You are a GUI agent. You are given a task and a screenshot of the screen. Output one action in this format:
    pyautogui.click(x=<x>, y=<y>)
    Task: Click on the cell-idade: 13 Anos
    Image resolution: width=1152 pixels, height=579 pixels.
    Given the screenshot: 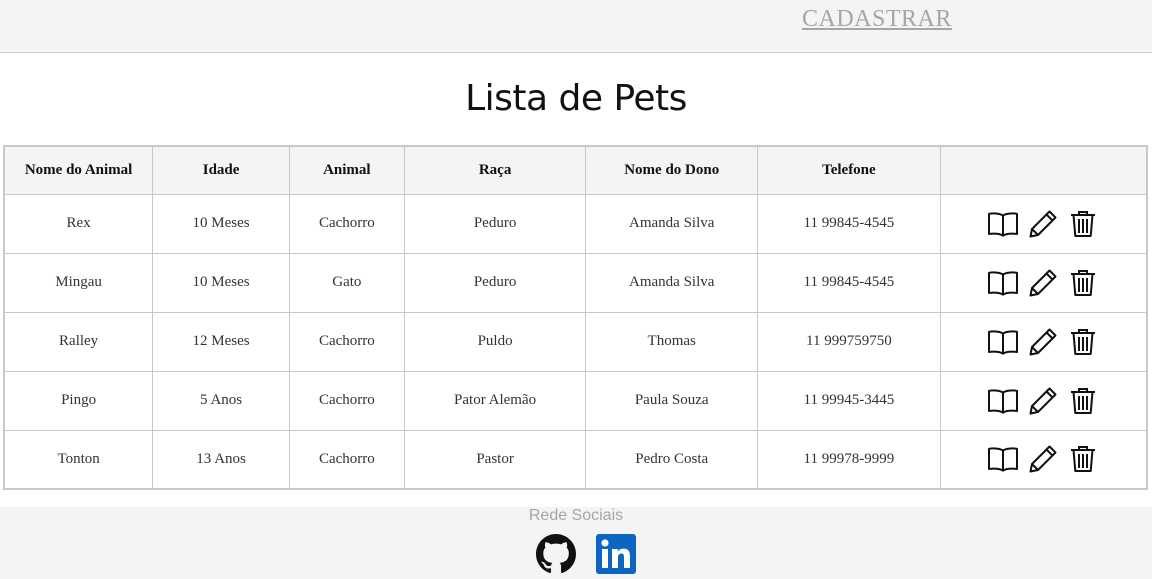 What is the action you would take?
    pyautogui.click(x=221, y=459)
    